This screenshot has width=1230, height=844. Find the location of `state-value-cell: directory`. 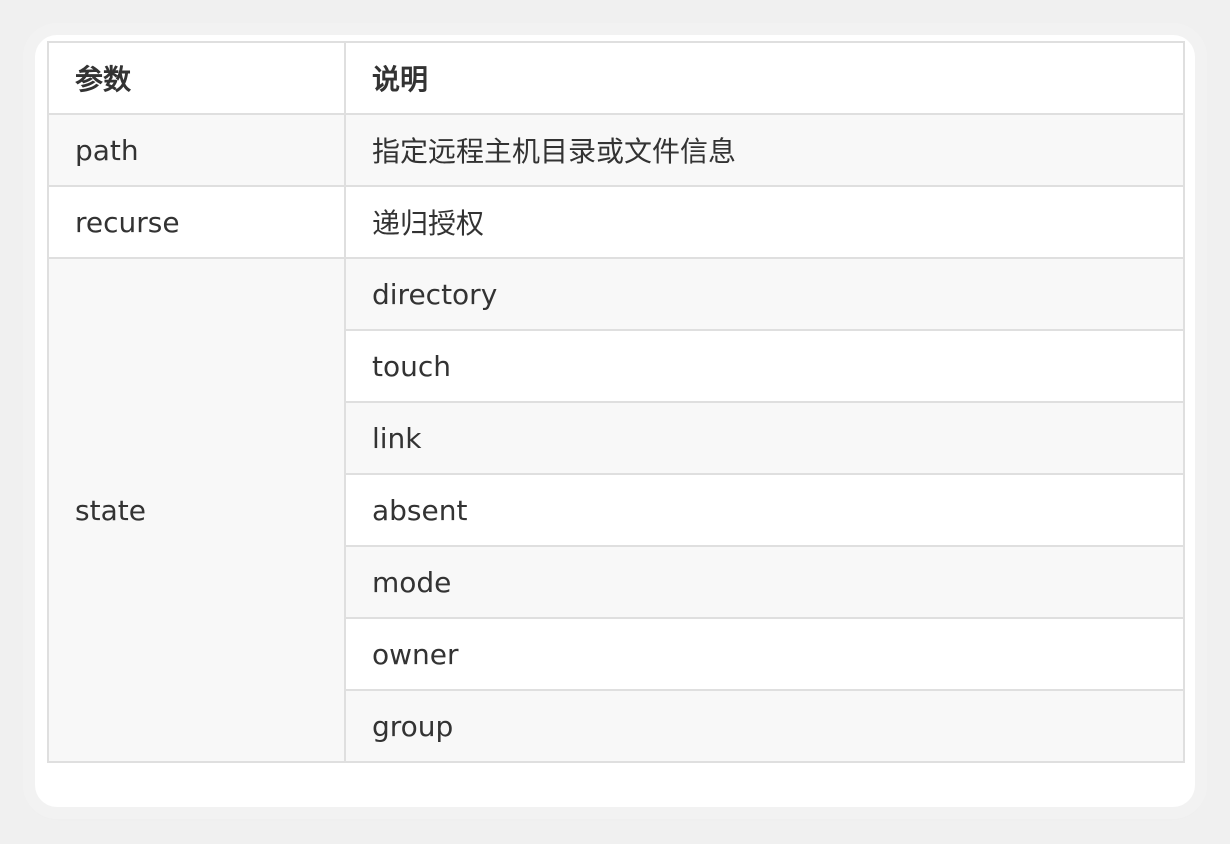

state-value-cell: directory is located at coordinates (764, 294).